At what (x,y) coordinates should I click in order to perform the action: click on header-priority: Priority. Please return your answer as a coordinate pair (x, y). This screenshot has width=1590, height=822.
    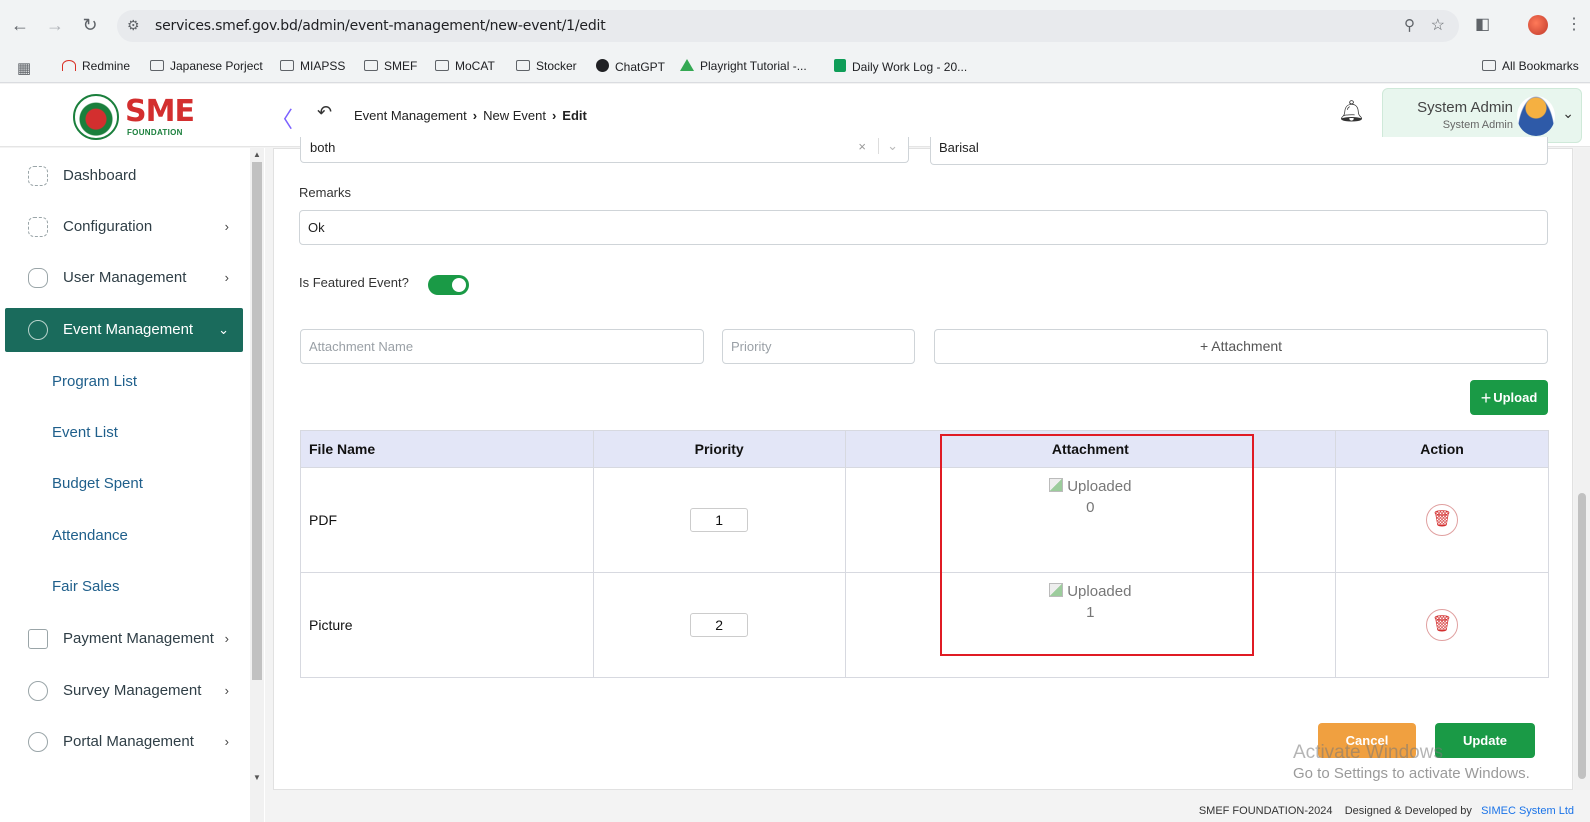
    Looking at the image, I should click on (719, 449).